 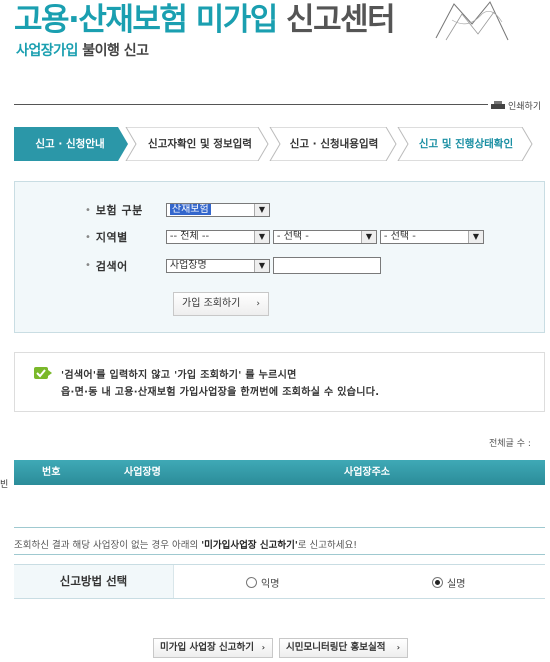 What do you see at coordinates (334, 144) in the screenshot?
I see `step-3: 신고 · 신청내용입력` at bounding box center [334, 144].